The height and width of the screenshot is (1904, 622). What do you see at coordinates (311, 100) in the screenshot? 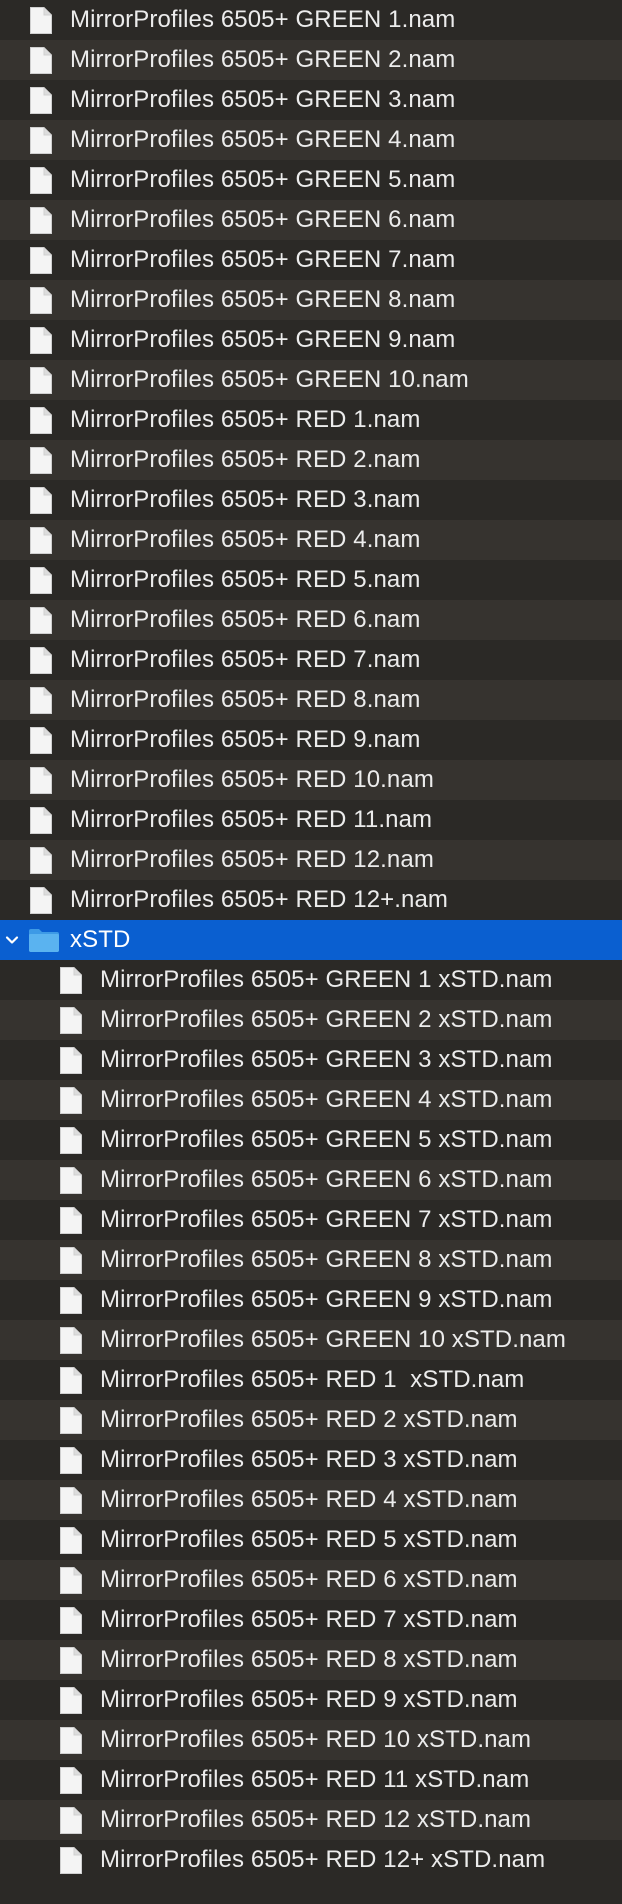
I see `file-row: MirrorProfiles 6505+ GREEN 3.nam` at bounding box center [311, 100].